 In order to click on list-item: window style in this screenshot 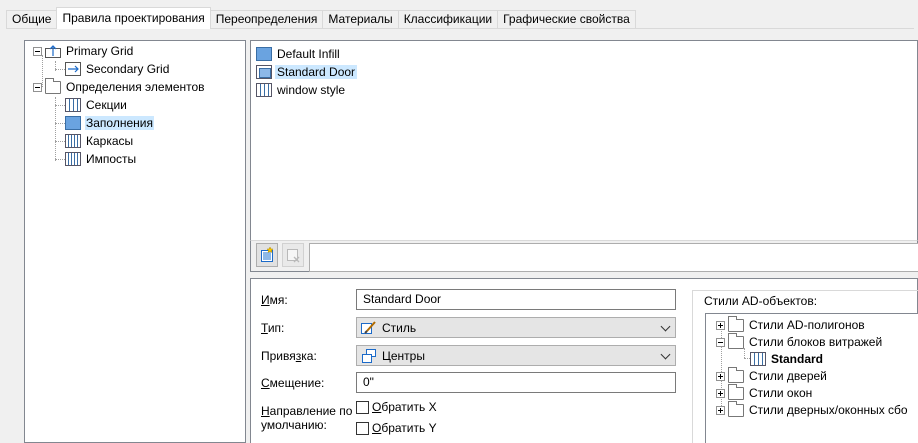, I will do `click(301, 90)`.